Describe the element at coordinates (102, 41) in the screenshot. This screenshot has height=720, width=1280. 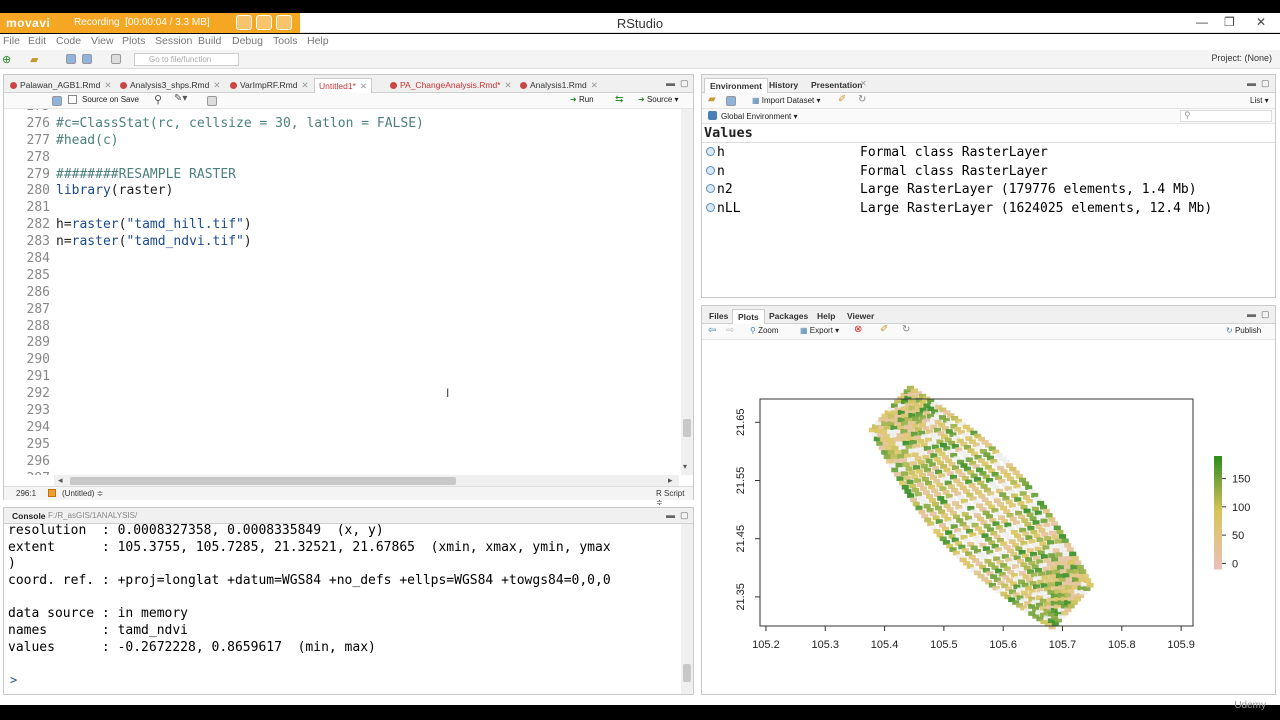
I see `menu-view: View` at that location.